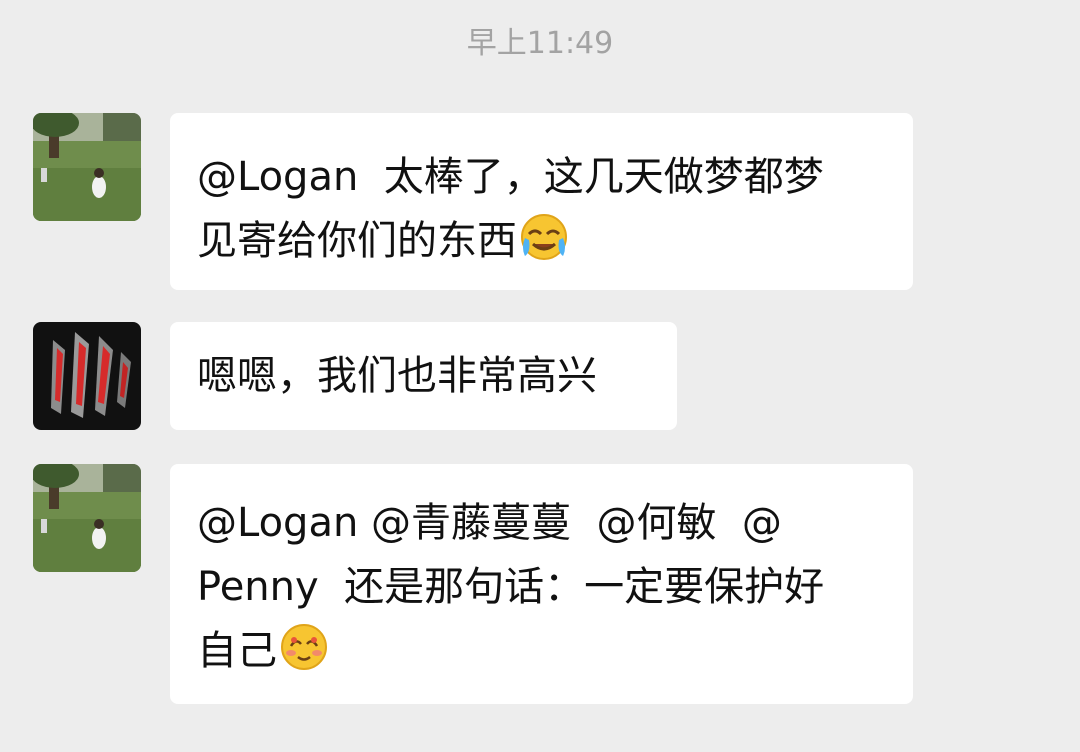 The width and height of the screenshot is (1080, 752). What do you see at coordinates (510, 177) in the screenshot?
I see `message-text-line: @Logan 太棒了，这几天做梦都梦` at bounding box center [510, 177].